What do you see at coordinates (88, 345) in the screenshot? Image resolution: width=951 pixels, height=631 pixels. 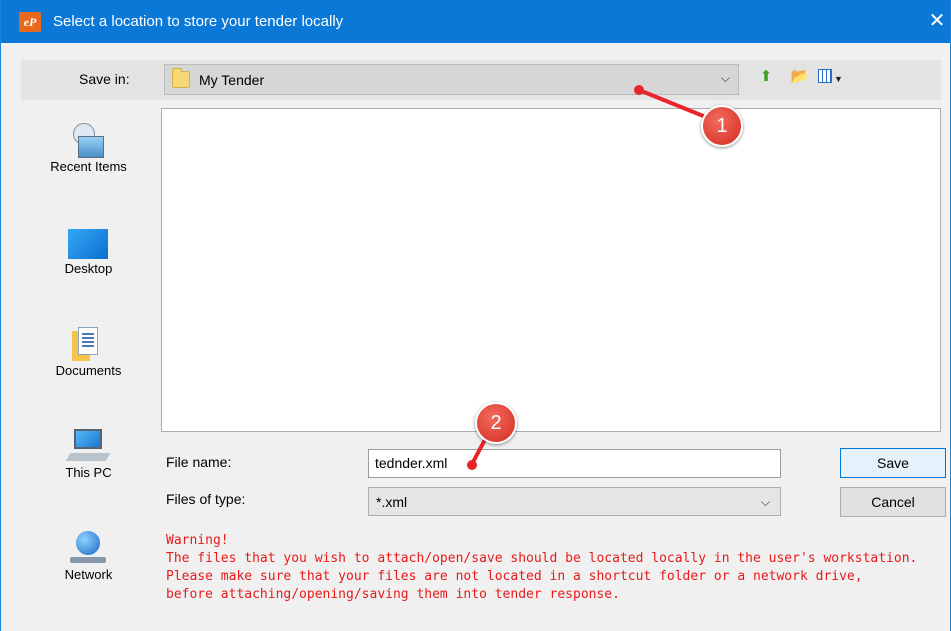 I see `documents-icon` at bounding box center [88, 345].